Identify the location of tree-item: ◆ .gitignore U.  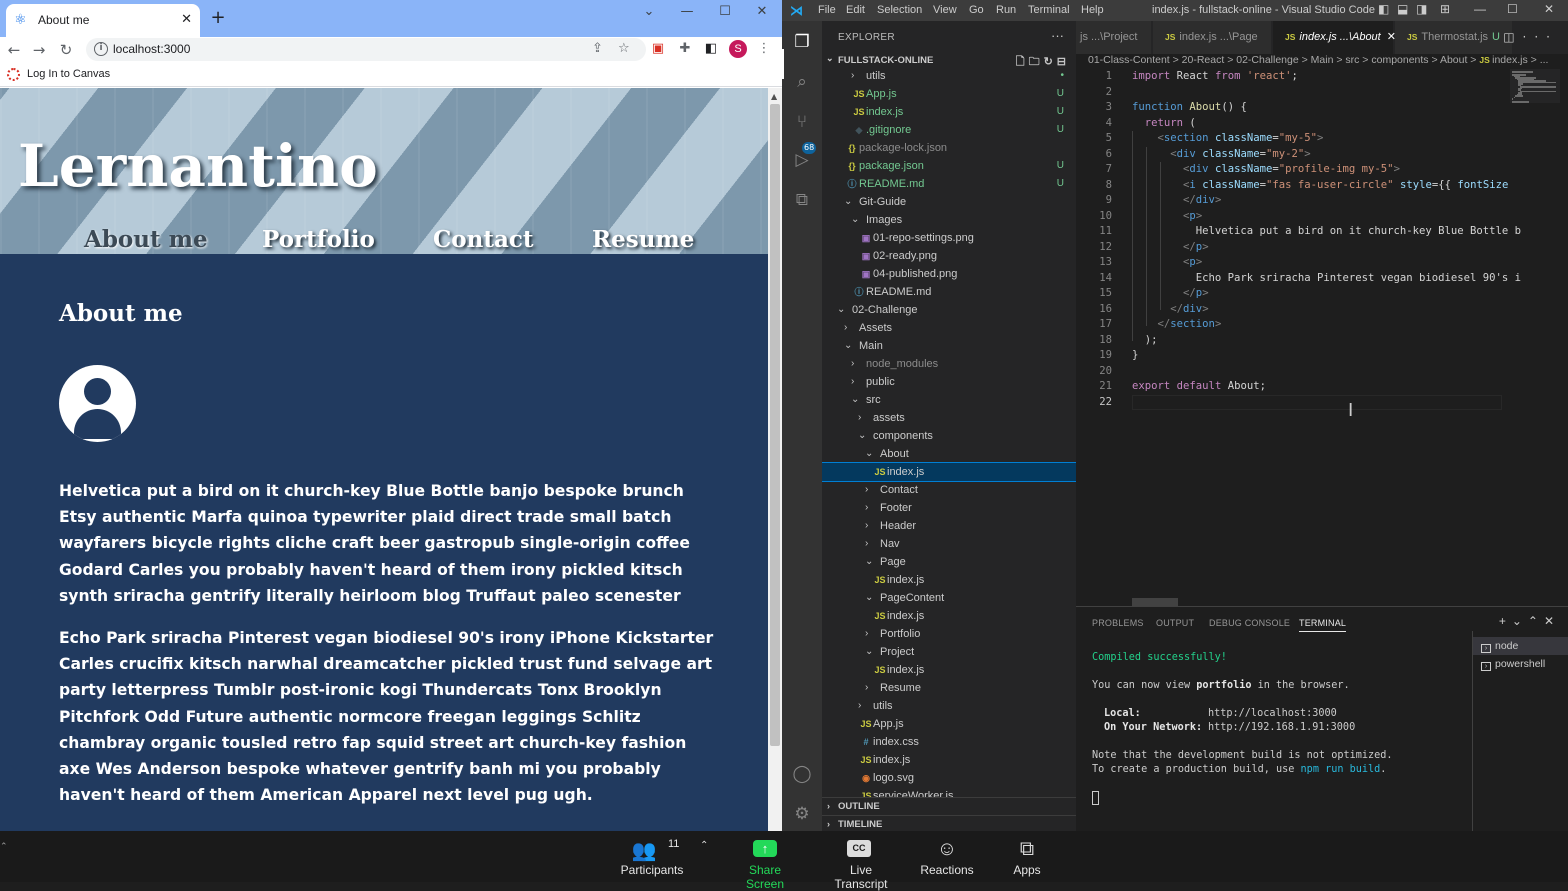
(949, 130).